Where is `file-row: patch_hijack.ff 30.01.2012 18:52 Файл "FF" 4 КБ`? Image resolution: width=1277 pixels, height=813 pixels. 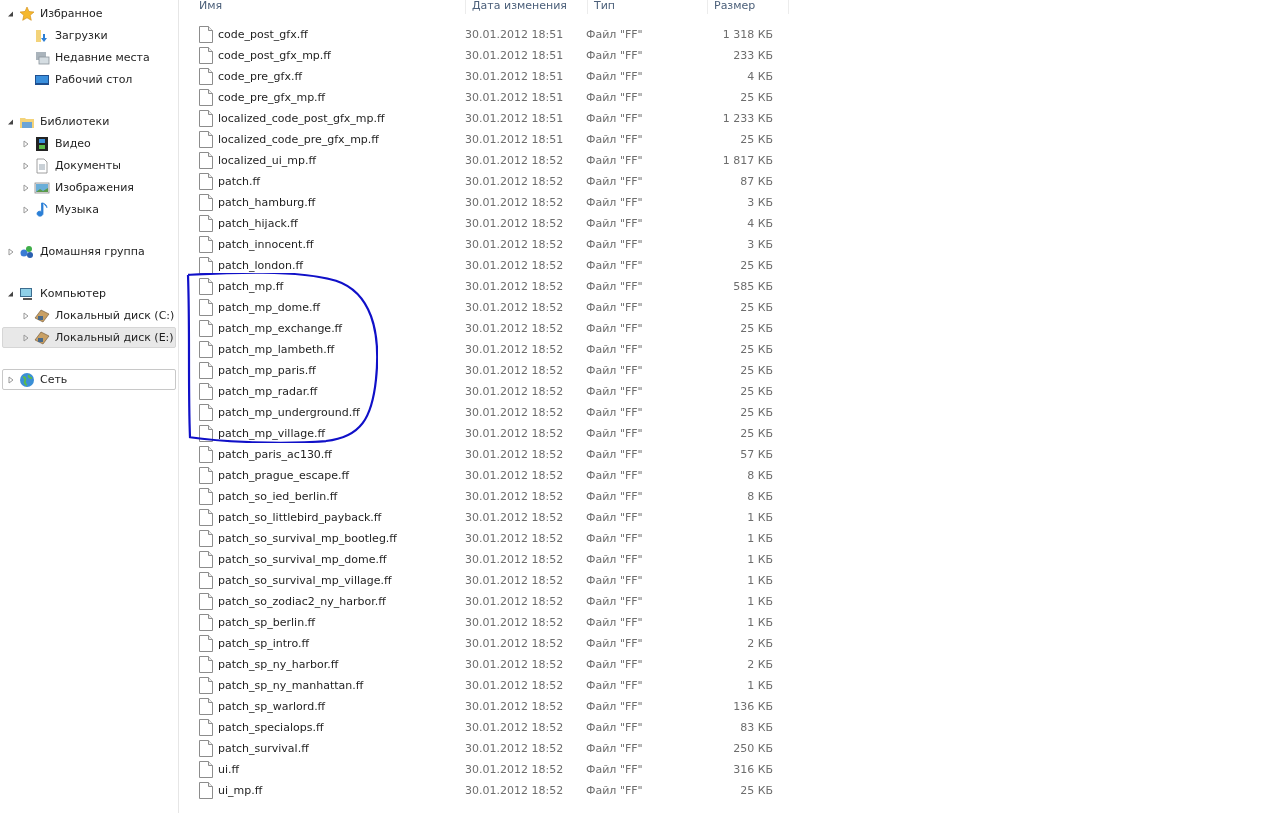
file-row: patch_hijack.ff 30.01.2012 18:52 Файл "FF" 4 КБ is located at coordinates (728, 223).